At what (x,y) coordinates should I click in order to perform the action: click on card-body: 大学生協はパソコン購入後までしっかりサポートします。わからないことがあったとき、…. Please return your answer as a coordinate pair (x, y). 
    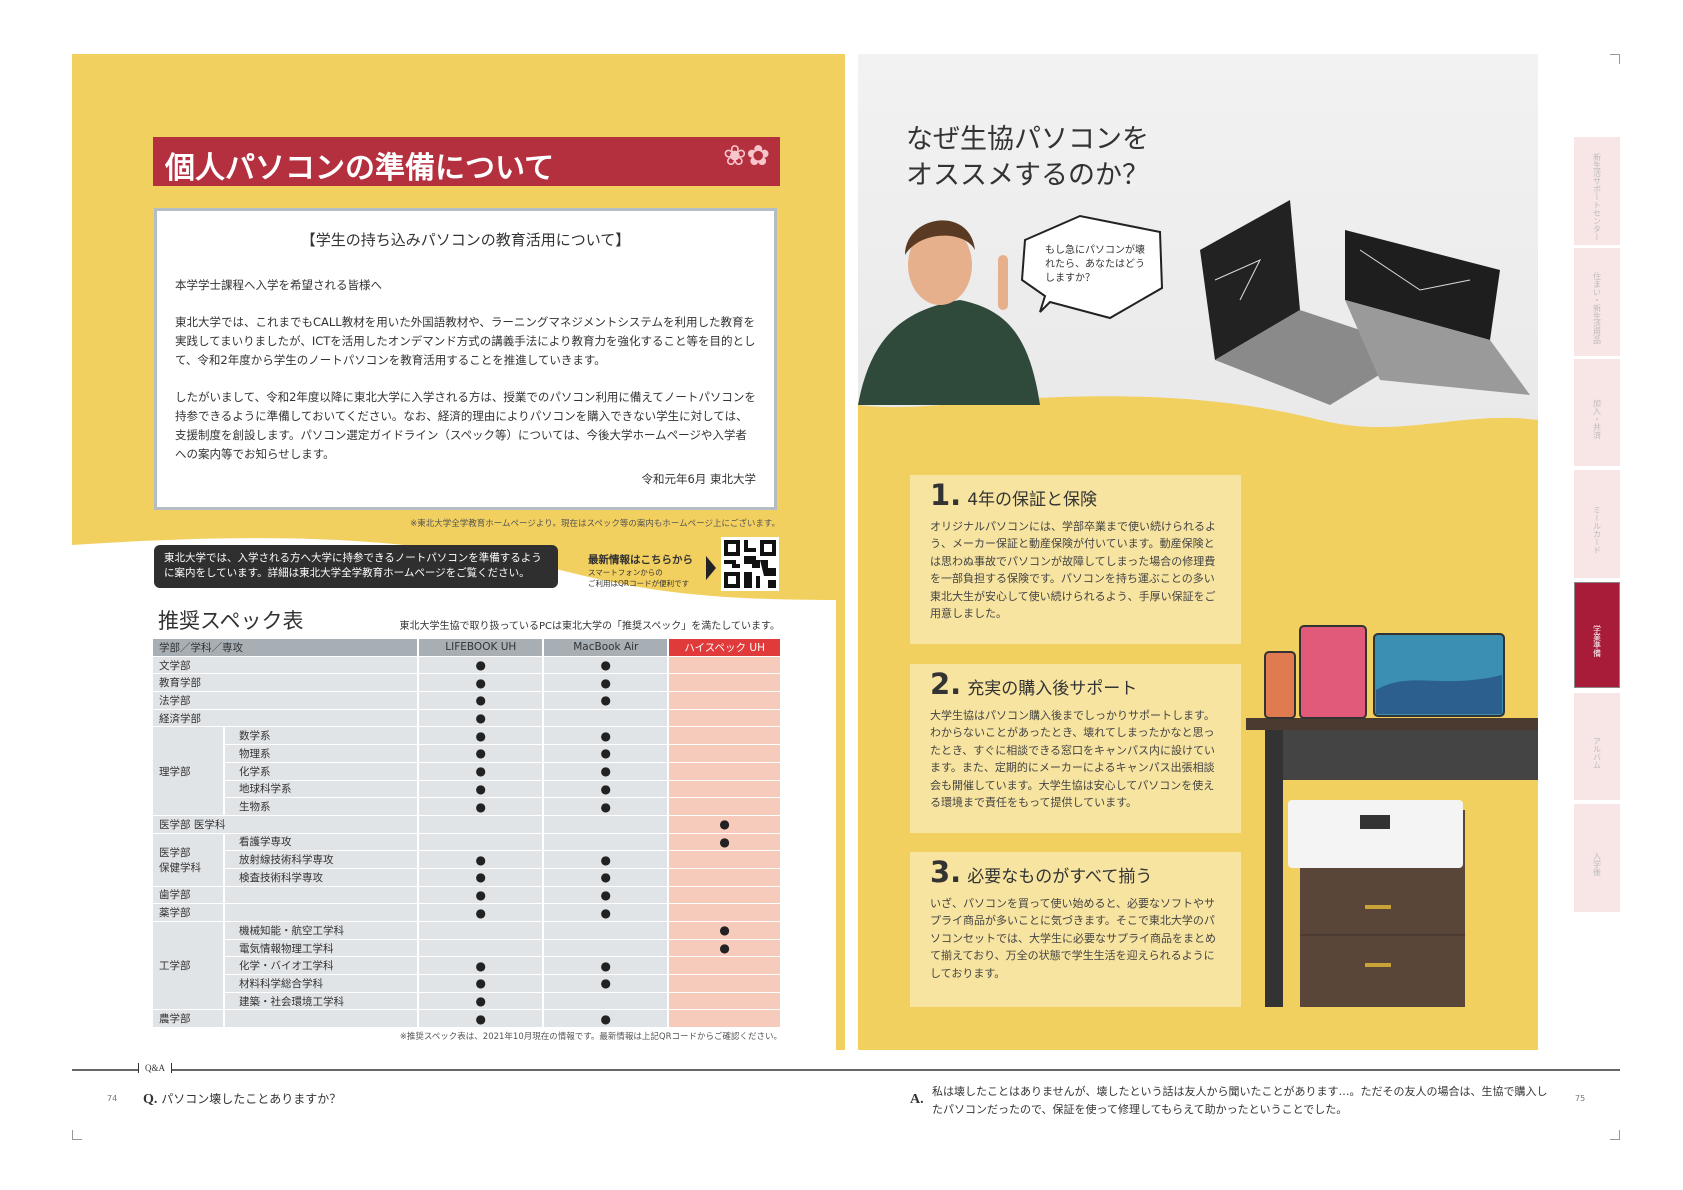
    Looking at the image, I should click on (1073, 759).